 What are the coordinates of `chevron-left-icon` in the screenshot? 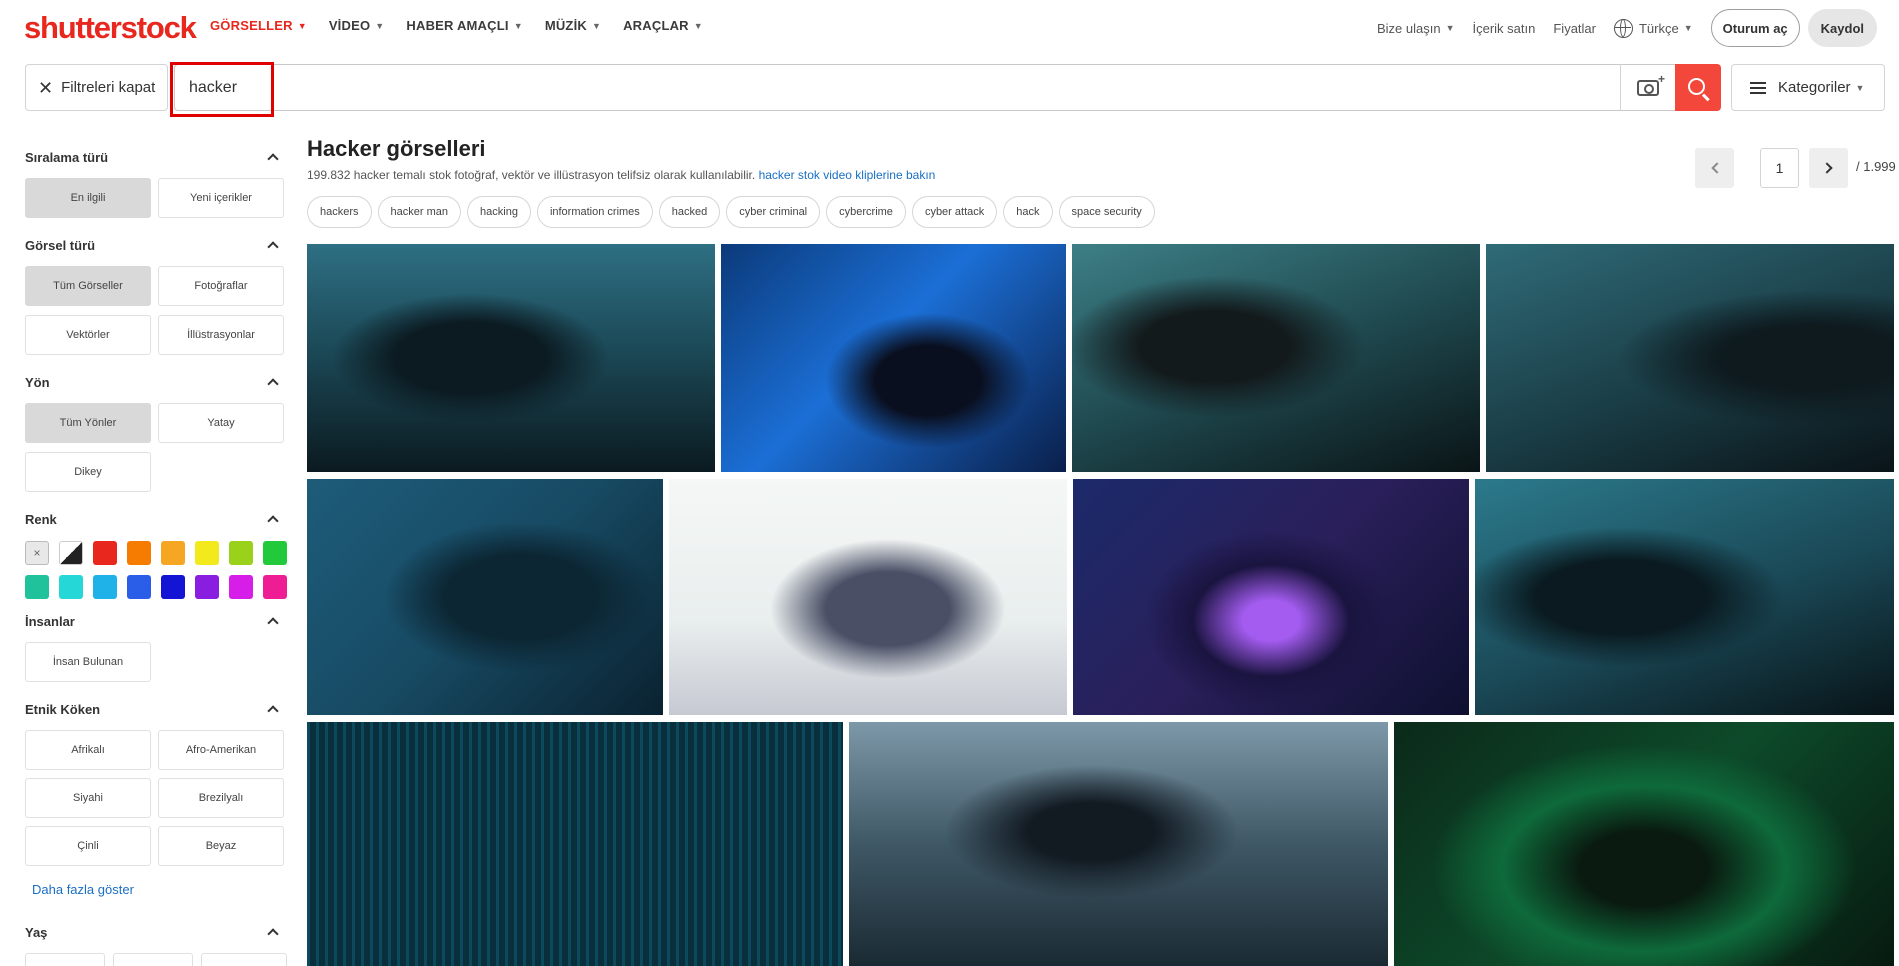 It's located at (1716, 168).